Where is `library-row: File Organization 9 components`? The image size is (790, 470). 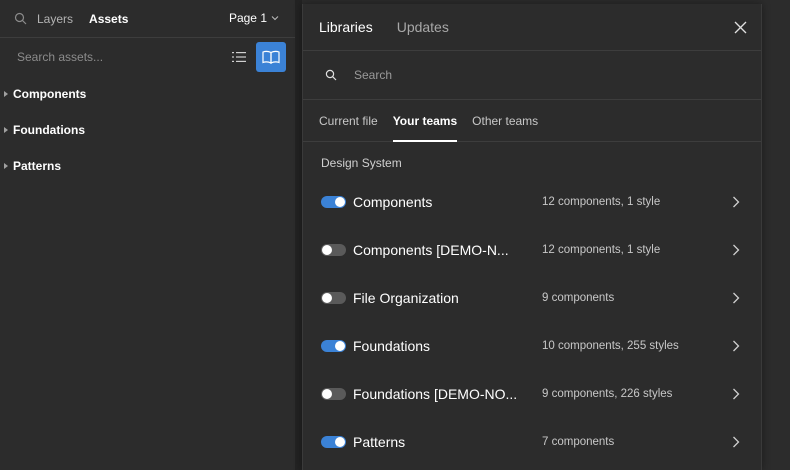 library-row: File Organization 9 components is located at coordinates (532, 298).